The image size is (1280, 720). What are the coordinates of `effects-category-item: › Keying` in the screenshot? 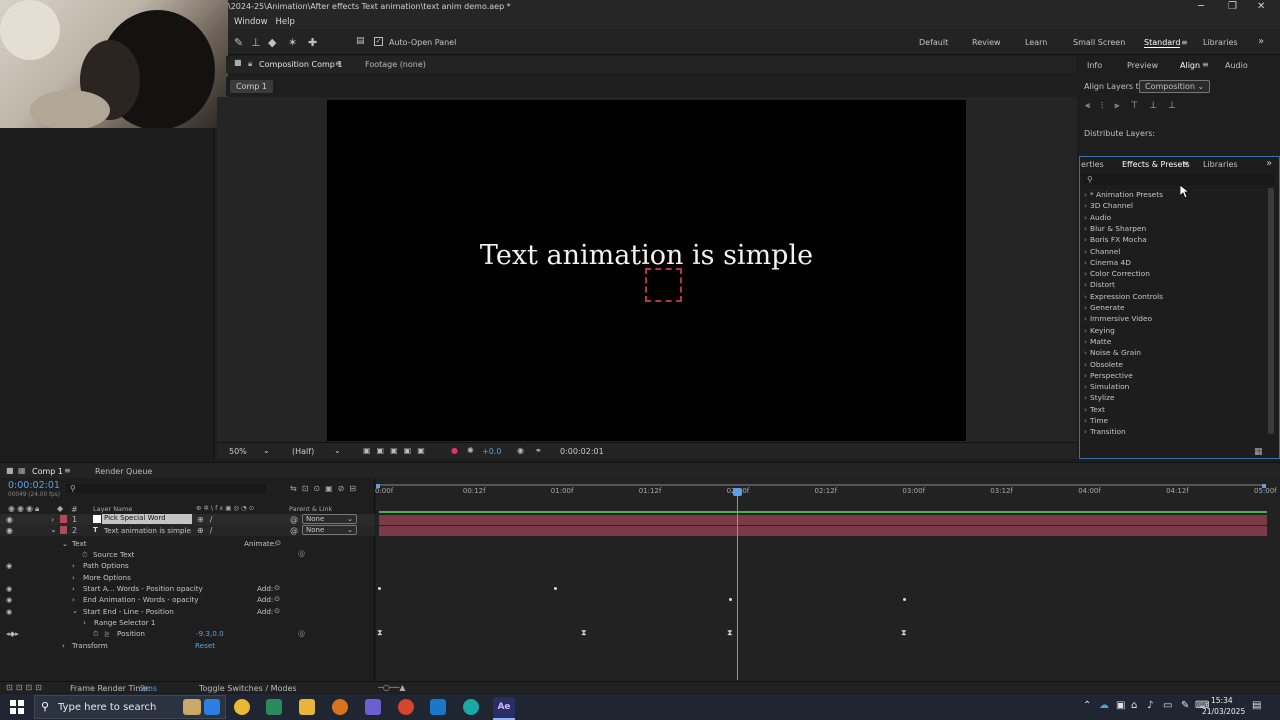 It's located at (1099, 330).